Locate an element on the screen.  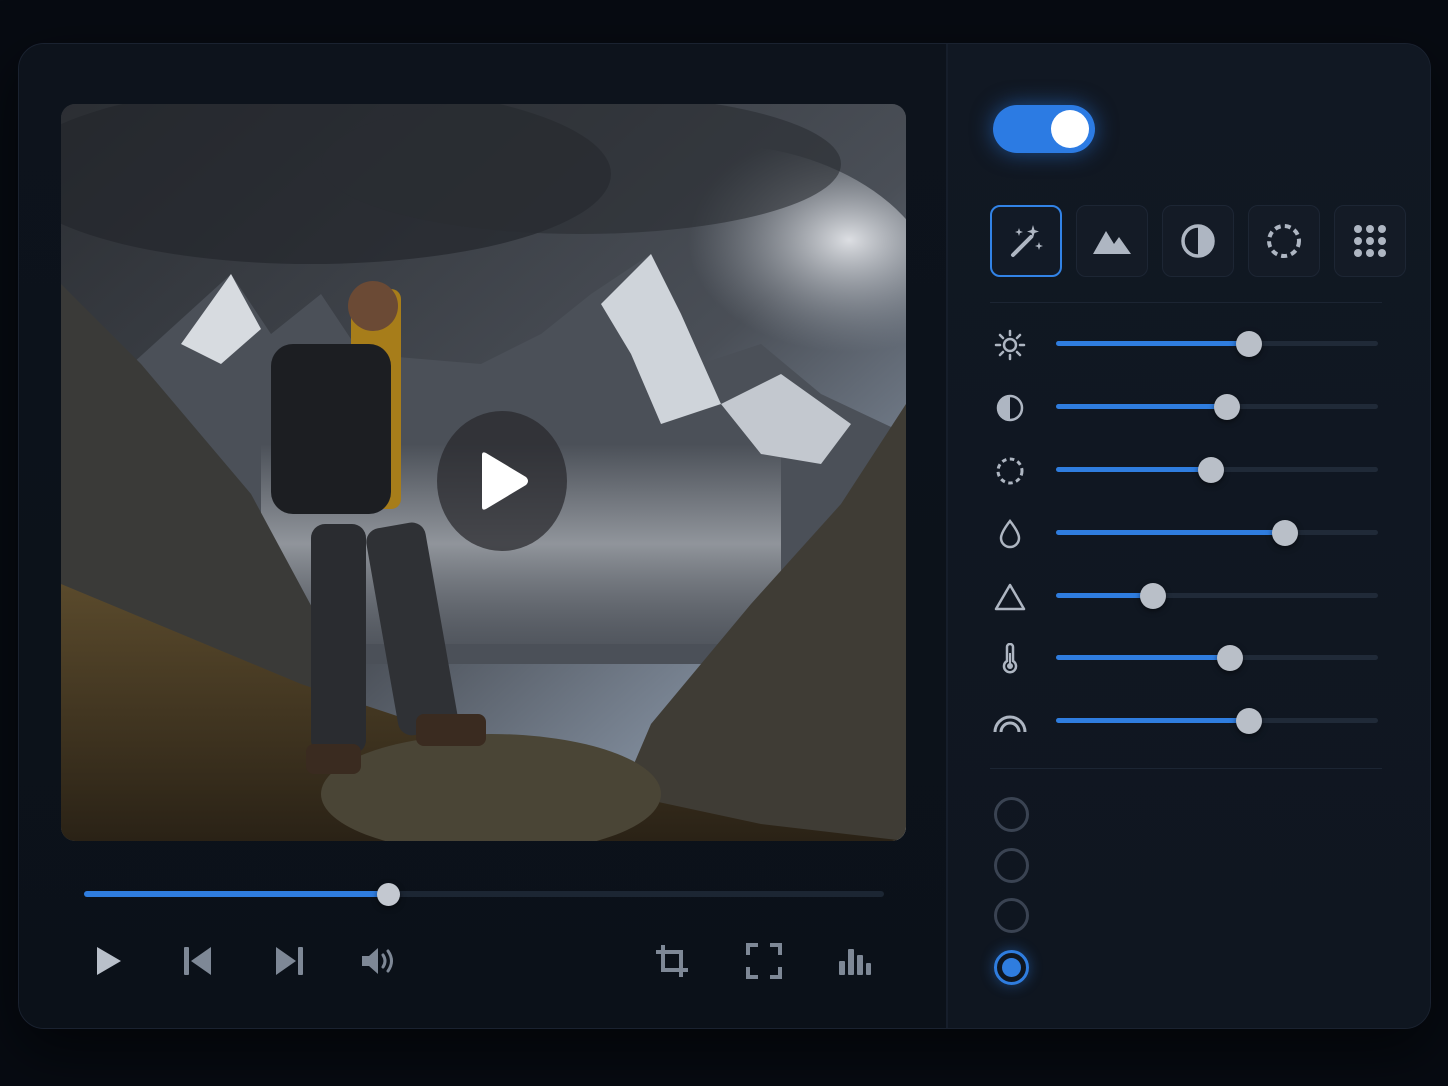
triangle-icon is located at coordinates (1010, 597).